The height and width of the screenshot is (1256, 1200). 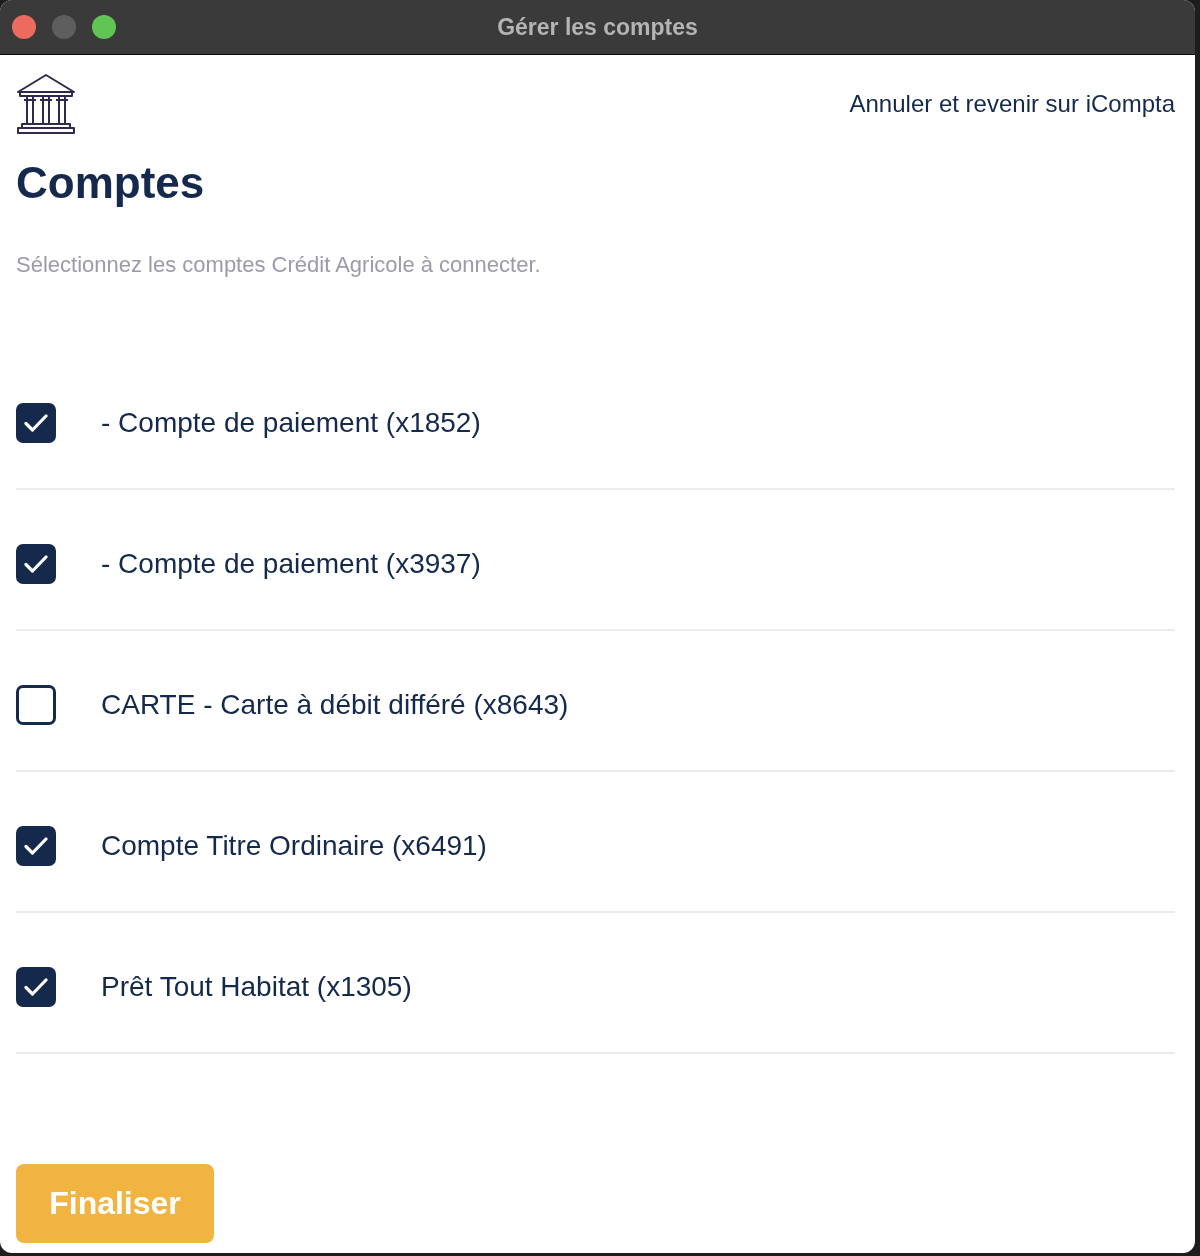 What do you see at coordinates (335, 705) in the screenshot?
I see `account-label: CARTE - Carte à débit différé (x8643)` at bounding box center [335, 705].